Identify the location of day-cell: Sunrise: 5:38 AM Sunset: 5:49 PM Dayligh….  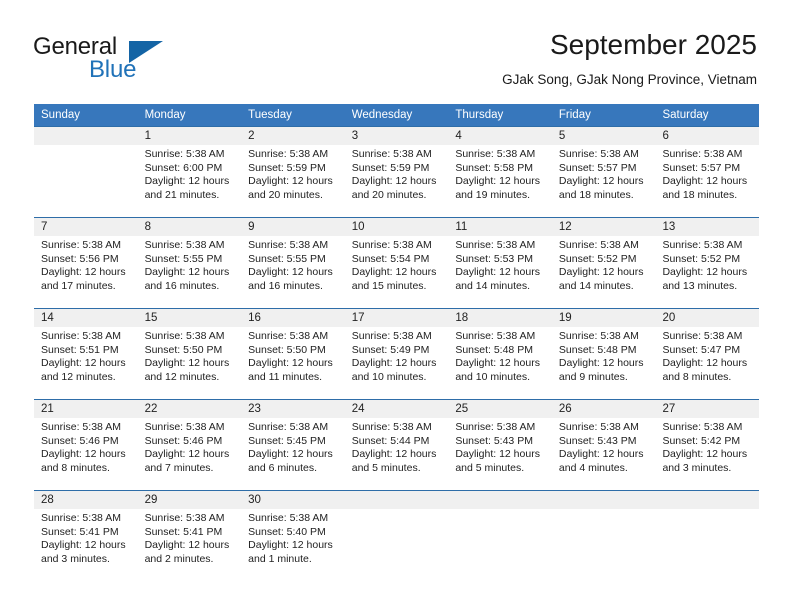
(397, 363).